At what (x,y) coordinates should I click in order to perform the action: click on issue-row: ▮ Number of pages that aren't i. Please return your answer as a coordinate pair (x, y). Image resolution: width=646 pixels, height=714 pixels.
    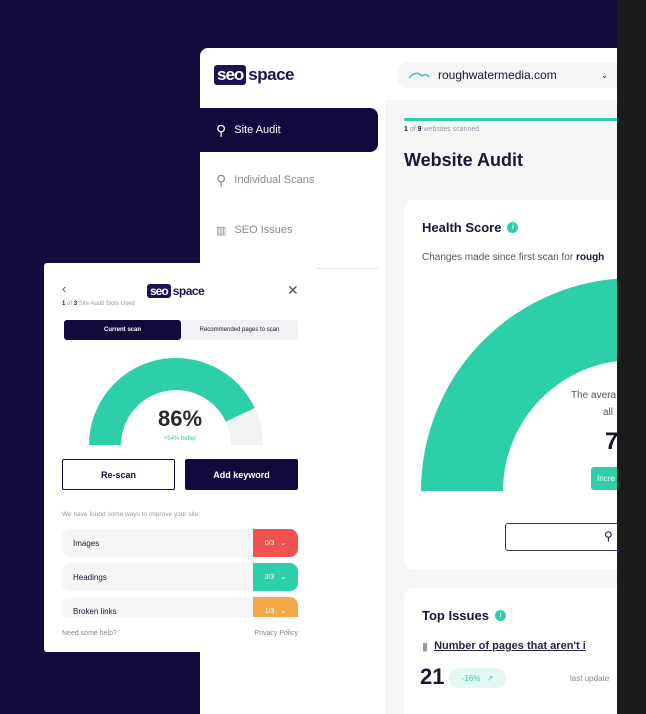
    Looking at the image, I should click on (504, 646).